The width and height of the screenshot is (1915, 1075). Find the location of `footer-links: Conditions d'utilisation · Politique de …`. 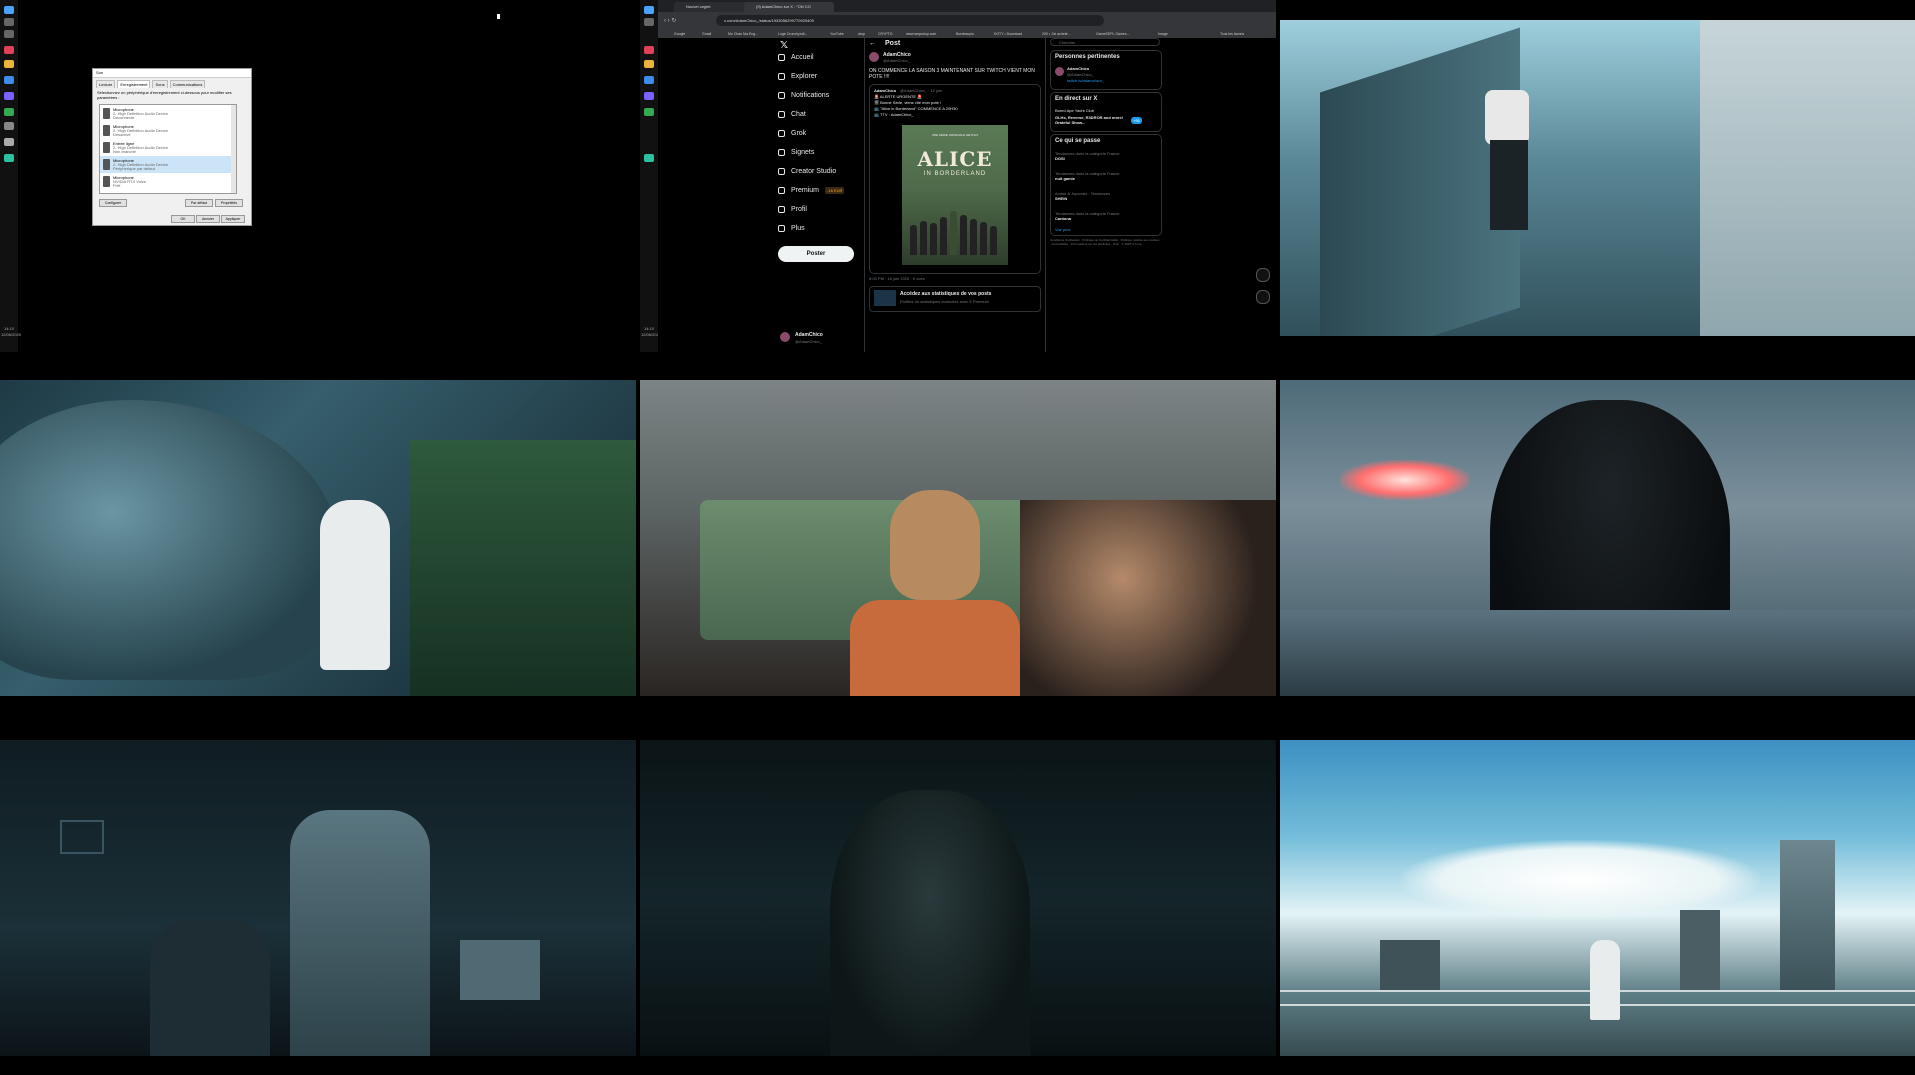

footer-links: Conditions d'utilisation · Politique de … is located at coordinates (1105, 242).